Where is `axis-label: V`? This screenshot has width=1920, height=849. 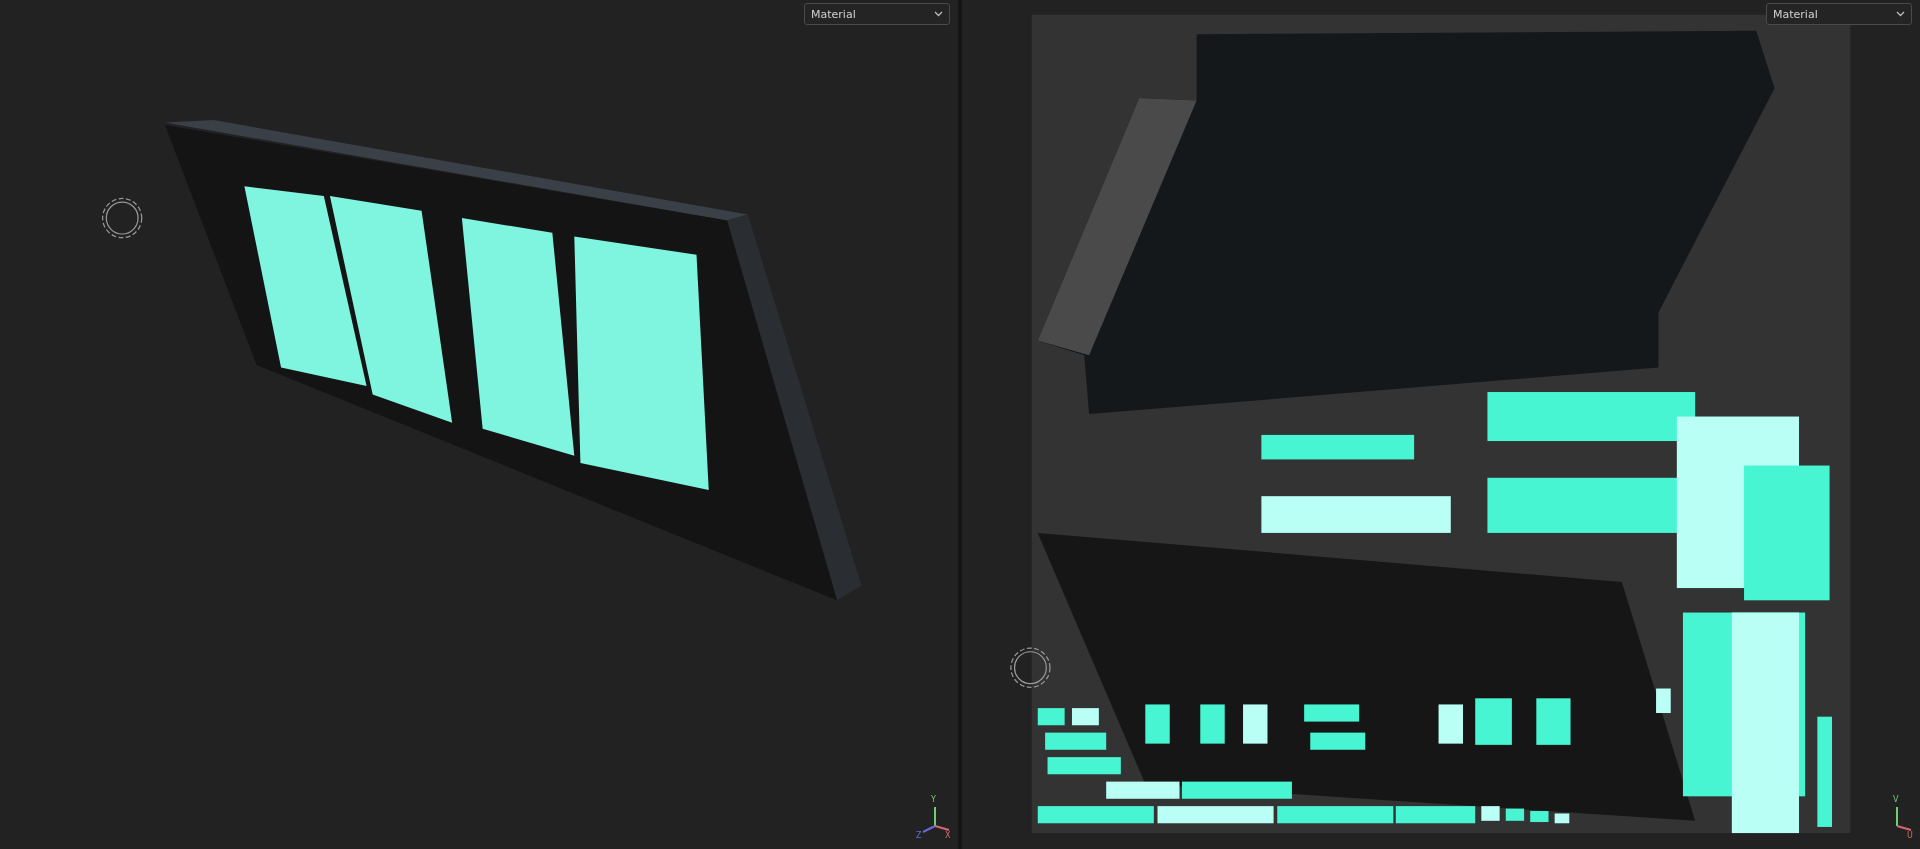
axis-label: V is located at coordinates (1896, 799).